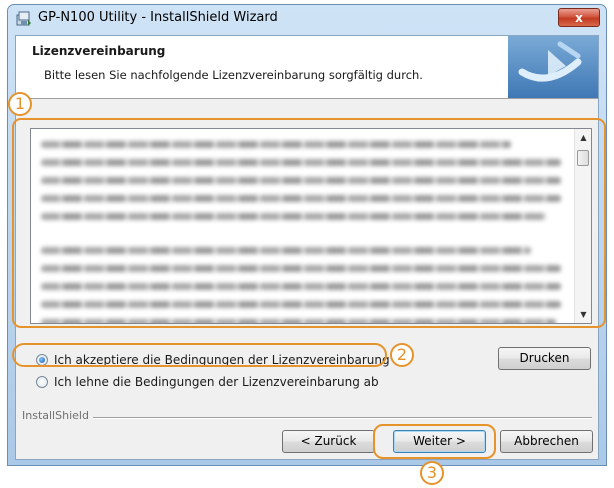 The image size is (614, 488). What do you see at coordinates (553, 67) in the screenshot?
I see `installshield-logo-icon` at bounding box center [553, 67].